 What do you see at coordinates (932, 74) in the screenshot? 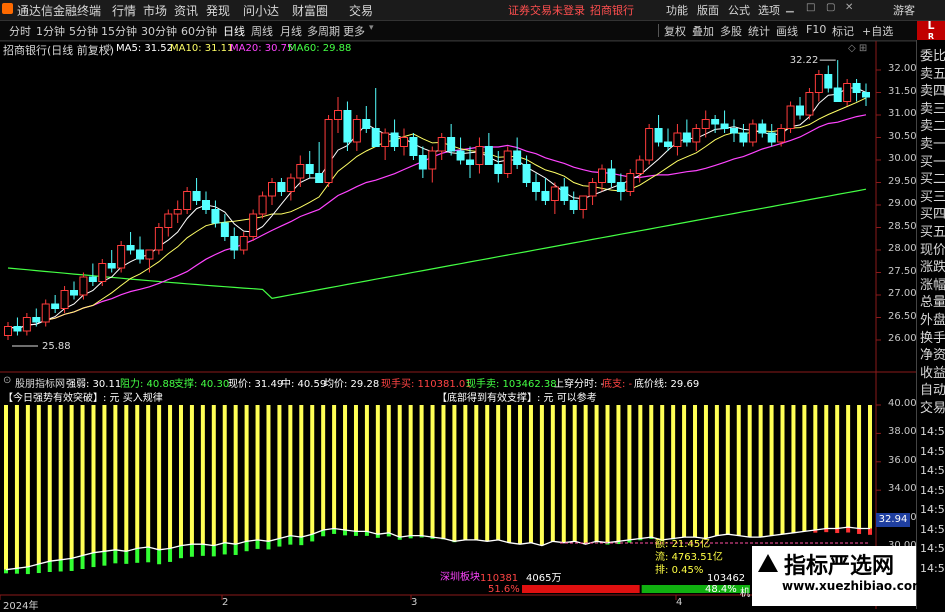
I see `quote-field-label: 卖五` at bounding box center [932, 74].